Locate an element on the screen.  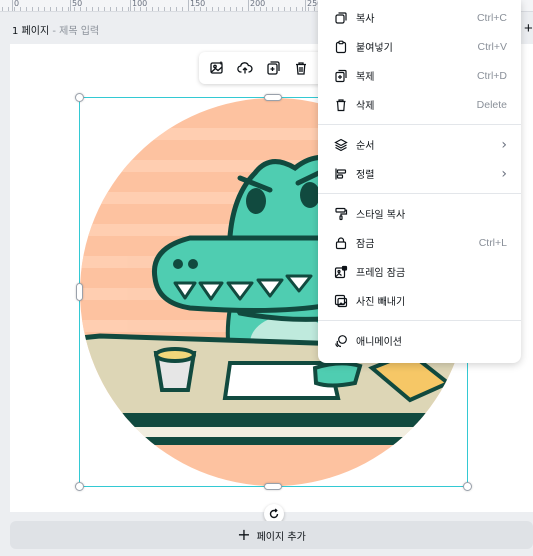
menu-item-lock: 잠금 Ctrl+L is located at coordinates (419, 242).